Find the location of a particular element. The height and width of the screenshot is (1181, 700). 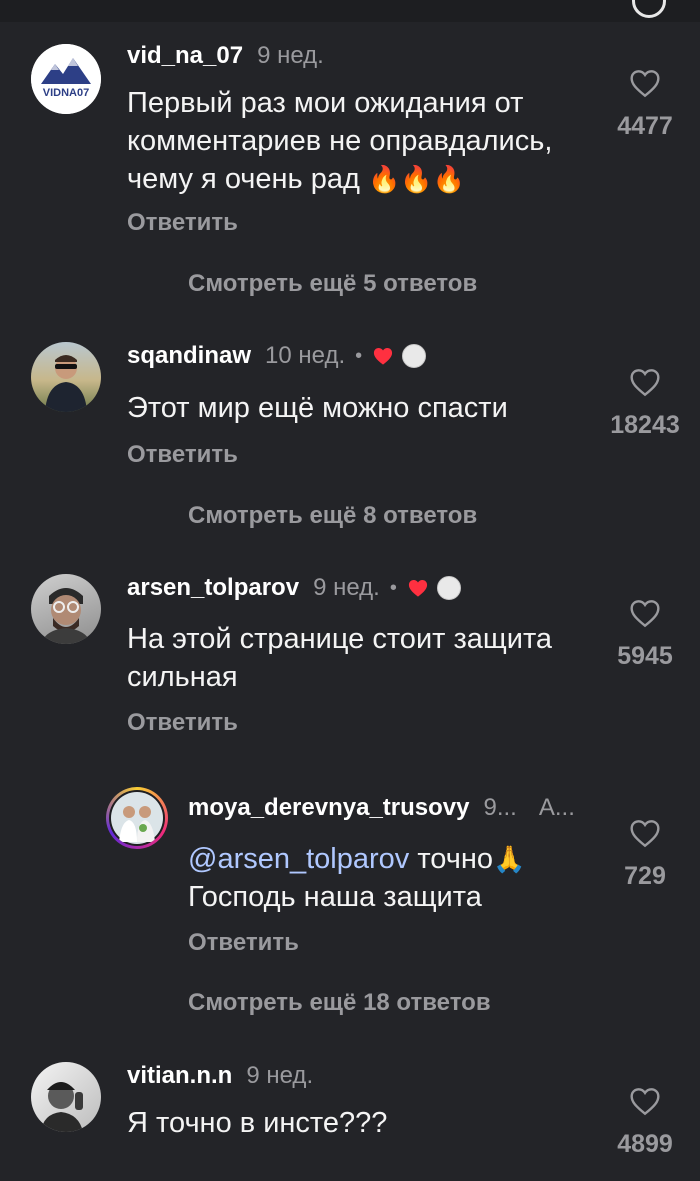

like-button: 729 is located at coordinates (645, 854).